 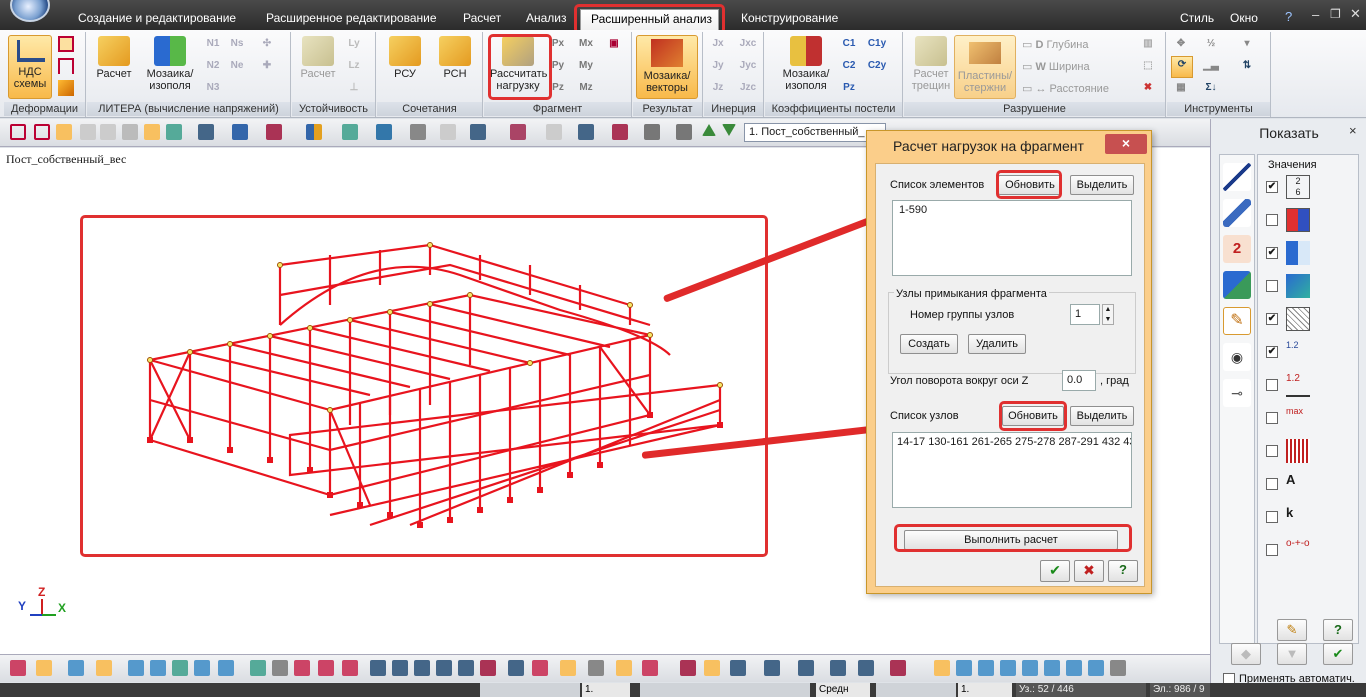 What do you see at coordinates (684, 132) in the screenshot?
I see `tb-misc2-icon` at bounding box center [684, 132].